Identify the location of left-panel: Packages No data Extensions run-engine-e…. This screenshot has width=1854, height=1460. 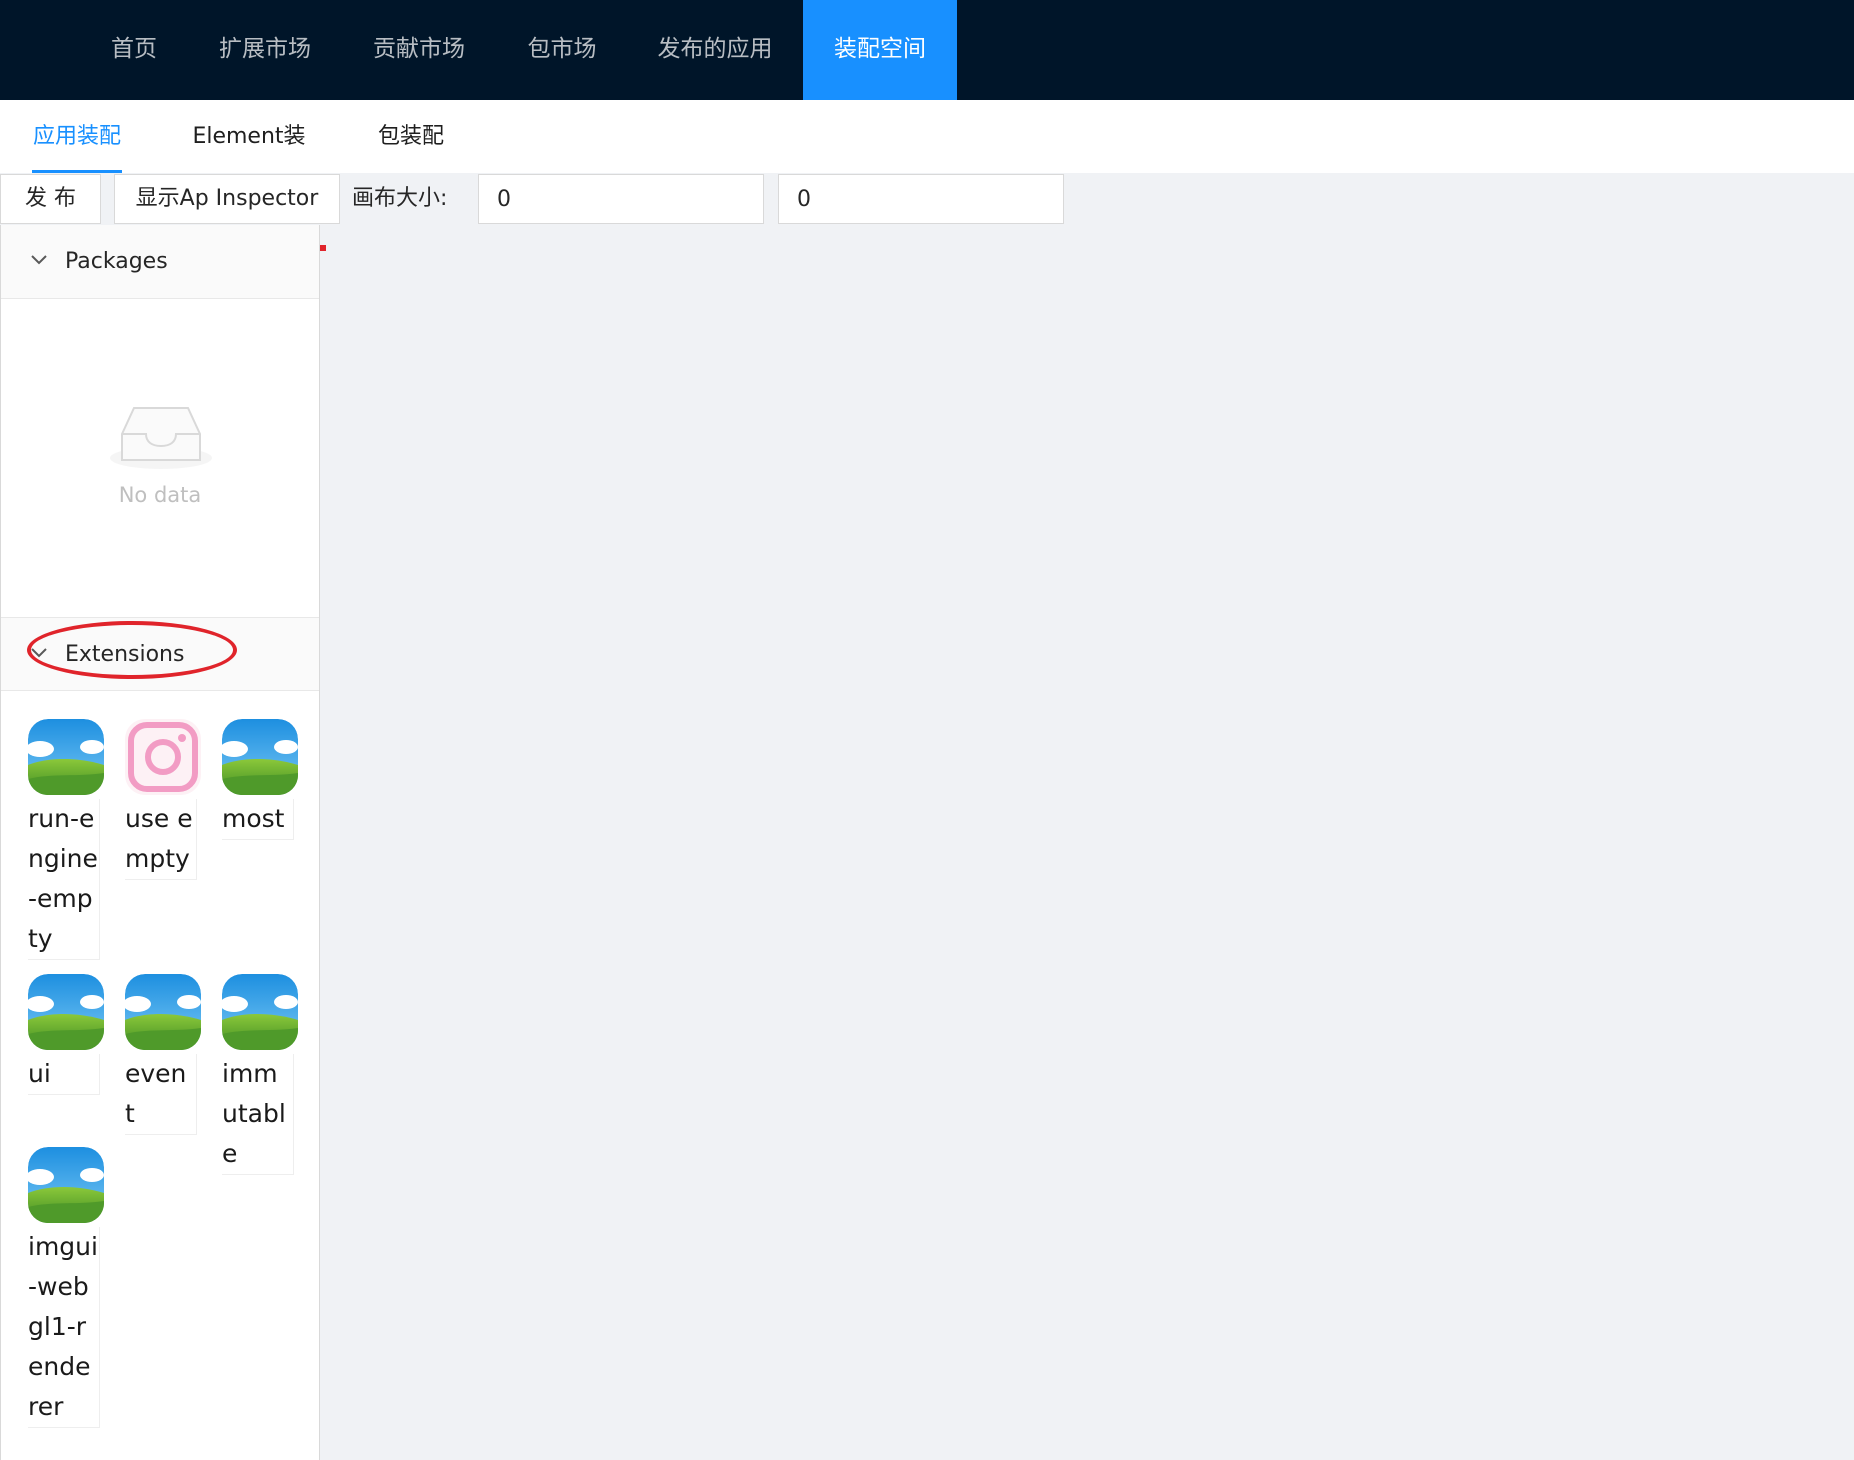
(160, 842).